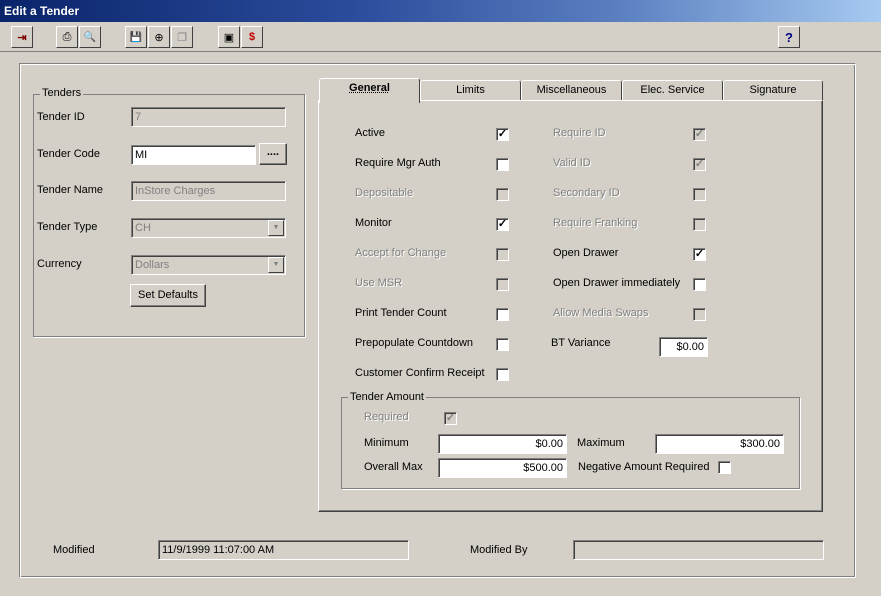 The image size is (881, 596). Describe the element at coordinates (61, 117) in the screenshot. I see `tender-id-label: Tender ID` at that location.